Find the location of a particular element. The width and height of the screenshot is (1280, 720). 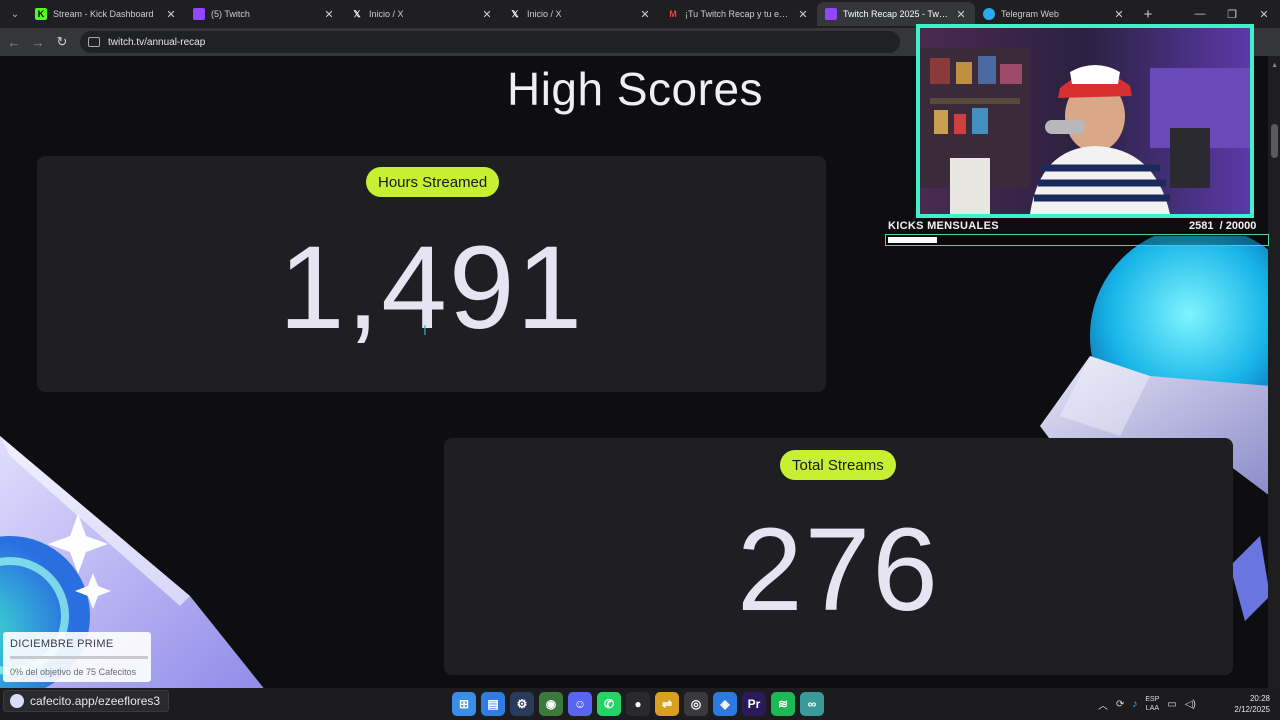

volume-icon: ◁) is located at coordinates (1190, 704).